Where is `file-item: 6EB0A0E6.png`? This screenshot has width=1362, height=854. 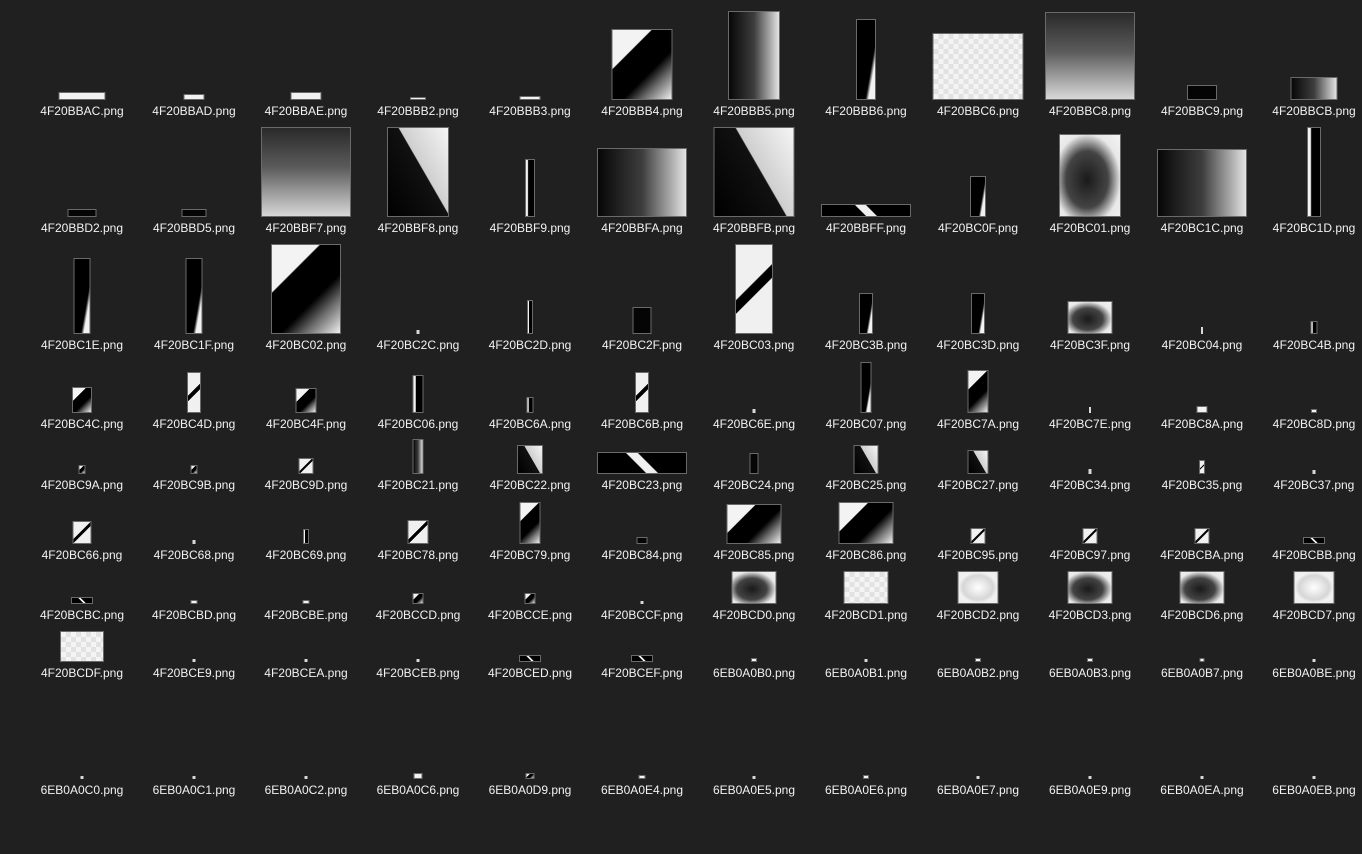
file-item: 6EB0A0E6.png is located at coordinates (866, 794).